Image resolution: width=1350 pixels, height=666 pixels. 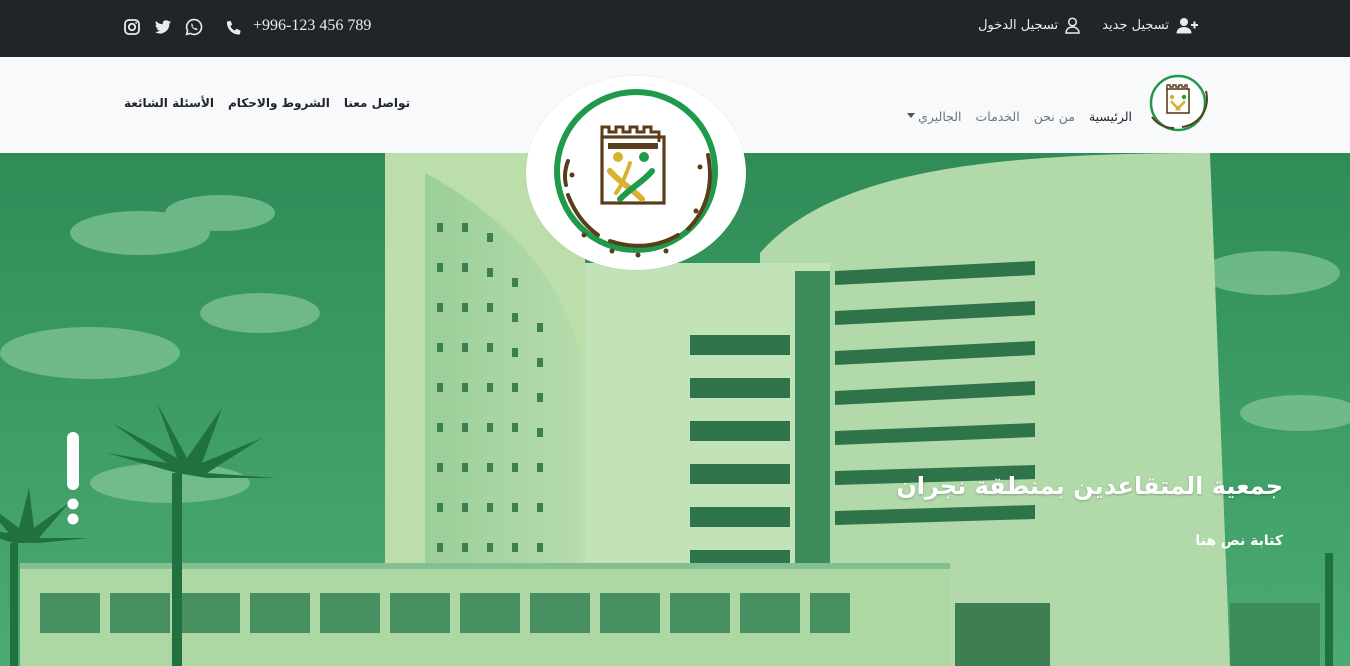 I want to click on nav-right: الرئيسية من نحن الخدمات الجاليري, so click(x=1062, y=107).